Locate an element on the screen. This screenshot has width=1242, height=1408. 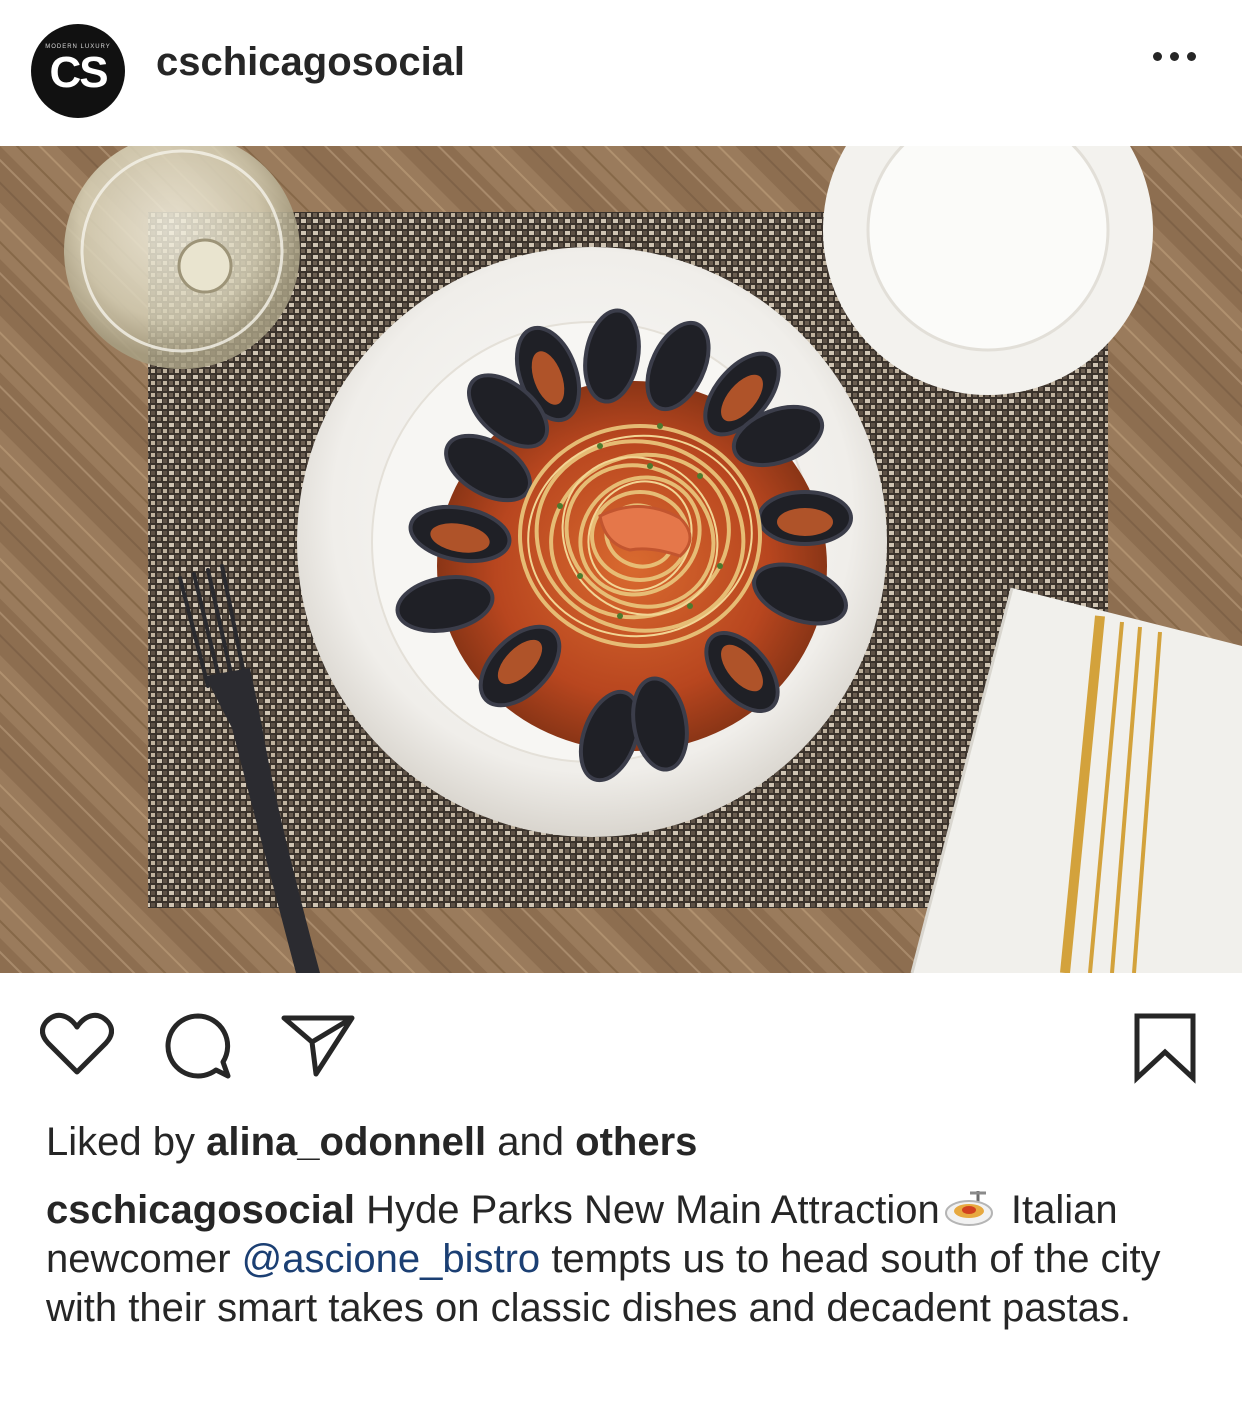
likes-others-link: others is located at coordinates (636, 1142).